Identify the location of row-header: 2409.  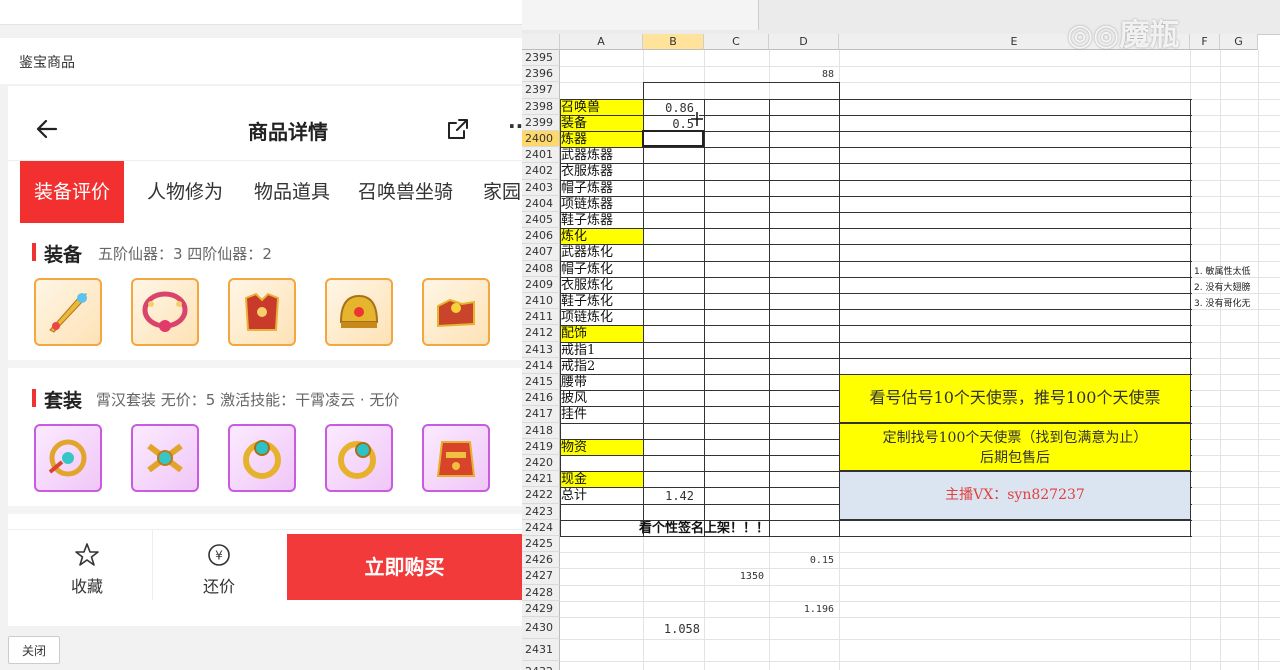
(541, 284).